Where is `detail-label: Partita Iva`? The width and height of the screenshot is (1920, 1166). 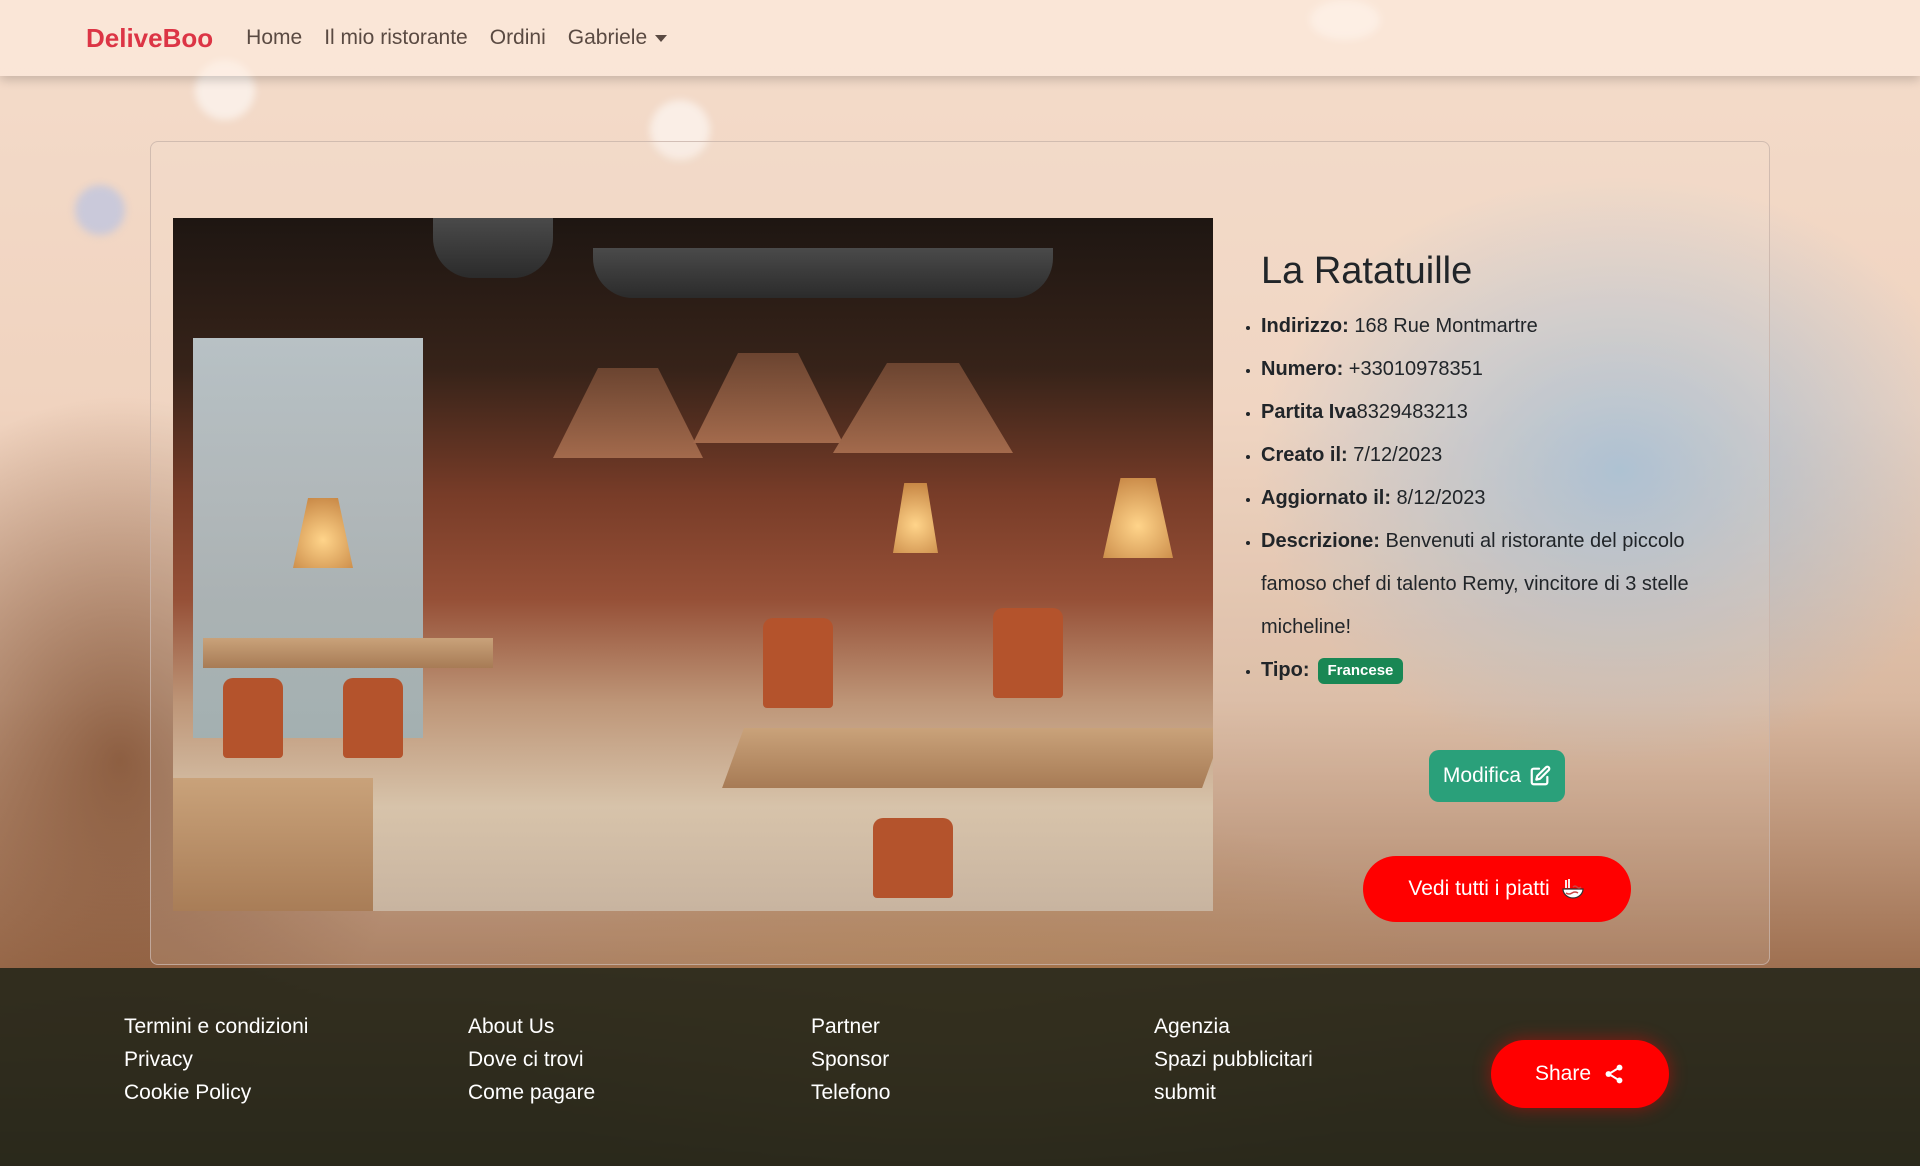 detail-label: Partita Iva is located at coordinates (1309, 412).